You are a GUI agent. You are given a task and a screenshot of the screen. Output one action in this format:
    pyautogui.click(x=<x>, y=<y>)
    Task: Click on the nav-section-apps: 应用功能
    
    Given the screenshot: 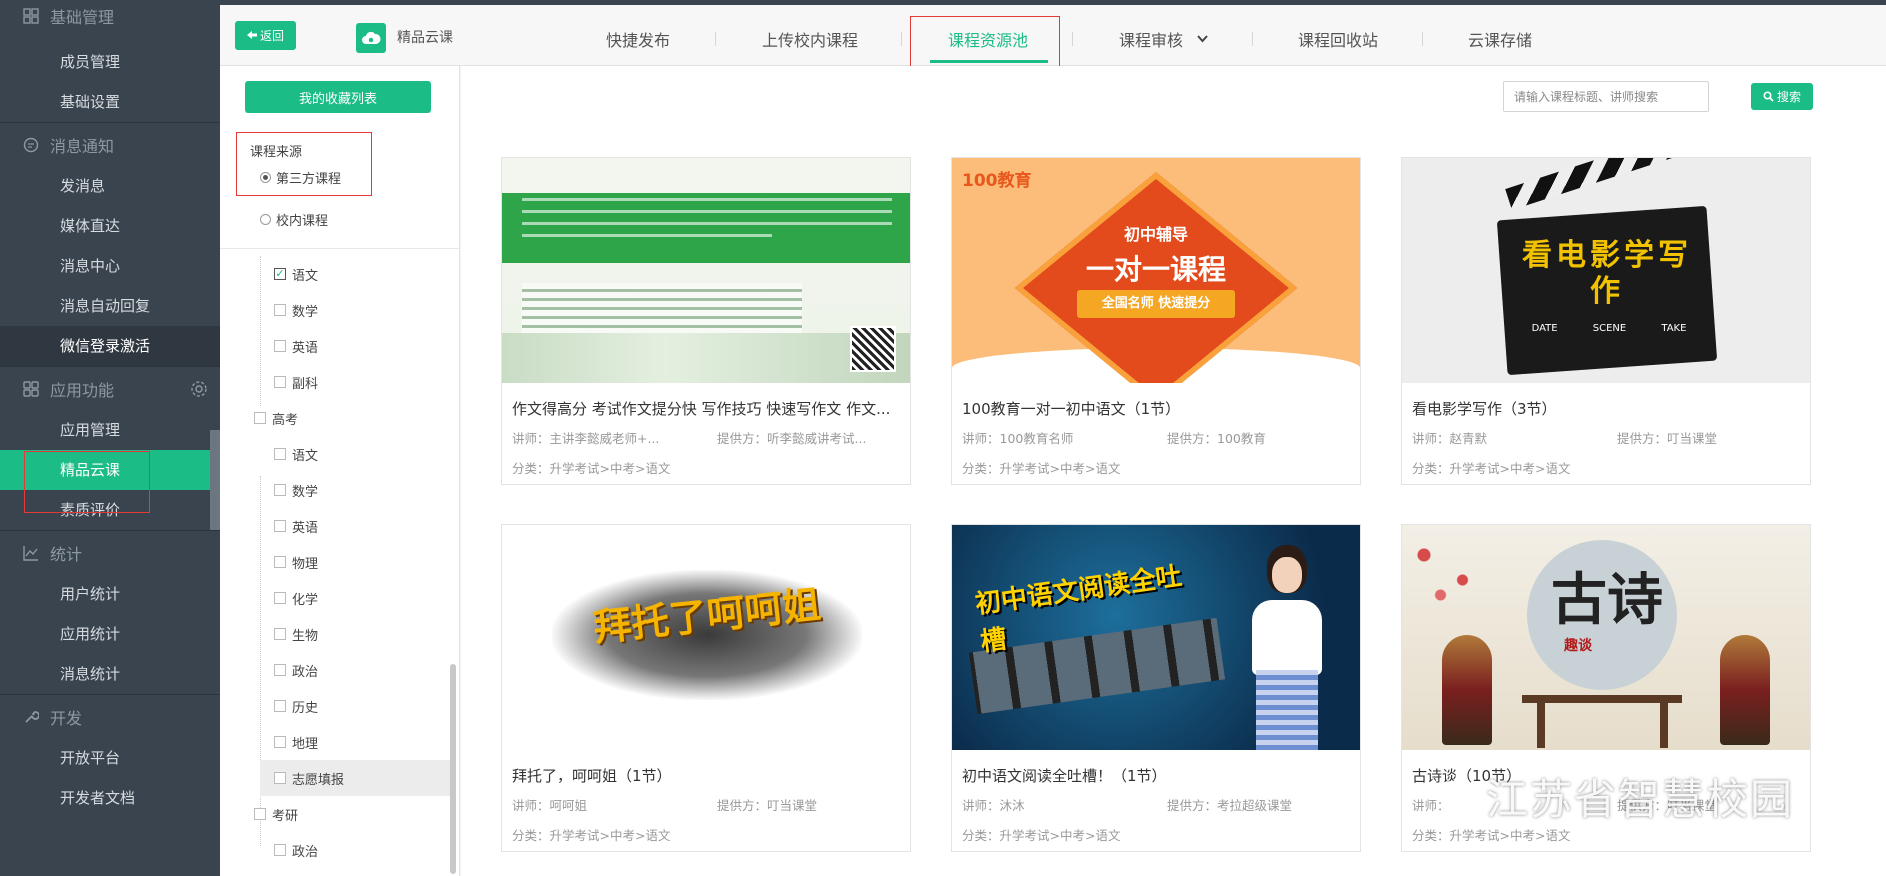 What is the action you would take?
    pyautogui.click(x=110, y=388)
    